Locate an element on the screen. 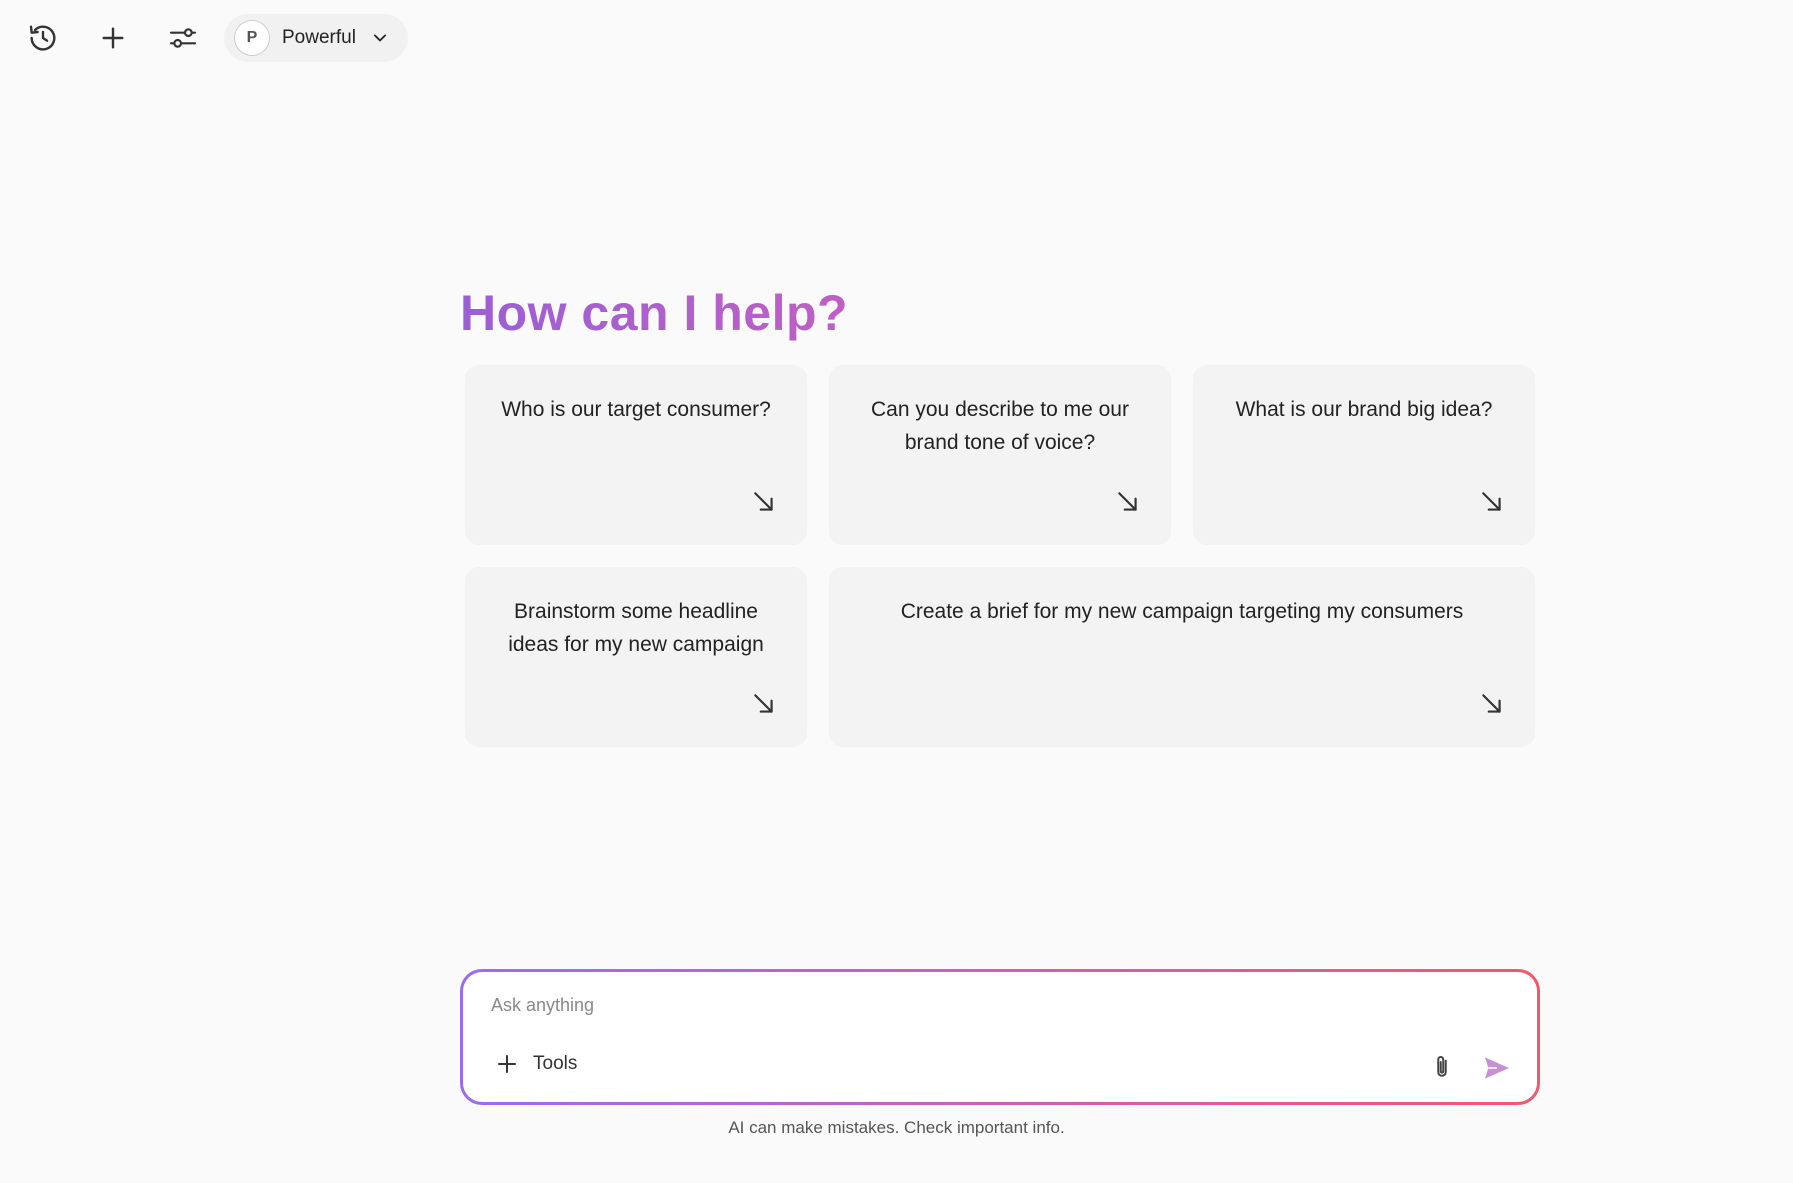 The width and height of the screenshot is (1793, 1183). suggestion-card: What is our brand big idea? is located at coordinates (1364, 455).